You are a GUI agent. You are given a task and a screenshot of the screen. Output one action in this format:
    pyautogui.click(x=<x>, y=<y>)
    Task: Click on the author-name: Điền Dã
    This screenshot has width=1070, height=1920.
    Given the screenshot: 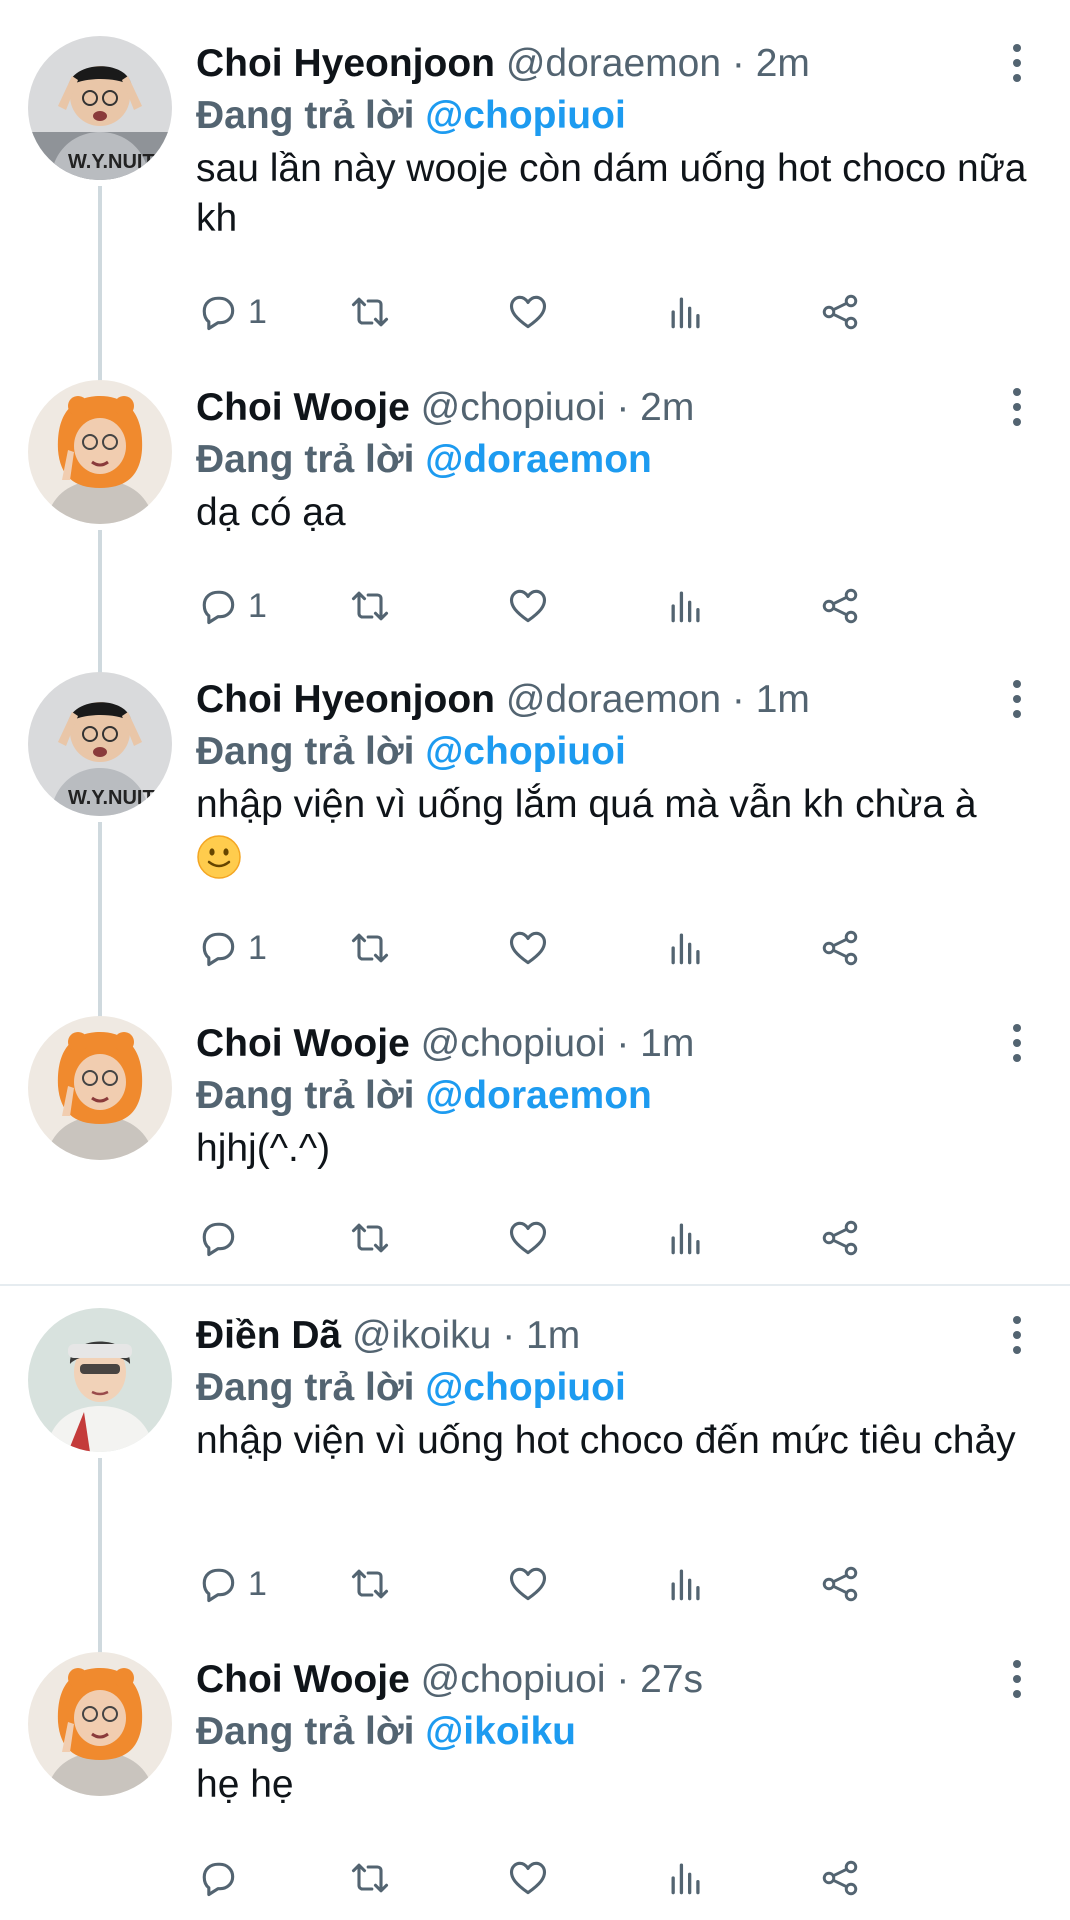 What is the action you would take?
    pyautogui.click(x=268, y=1335)
    